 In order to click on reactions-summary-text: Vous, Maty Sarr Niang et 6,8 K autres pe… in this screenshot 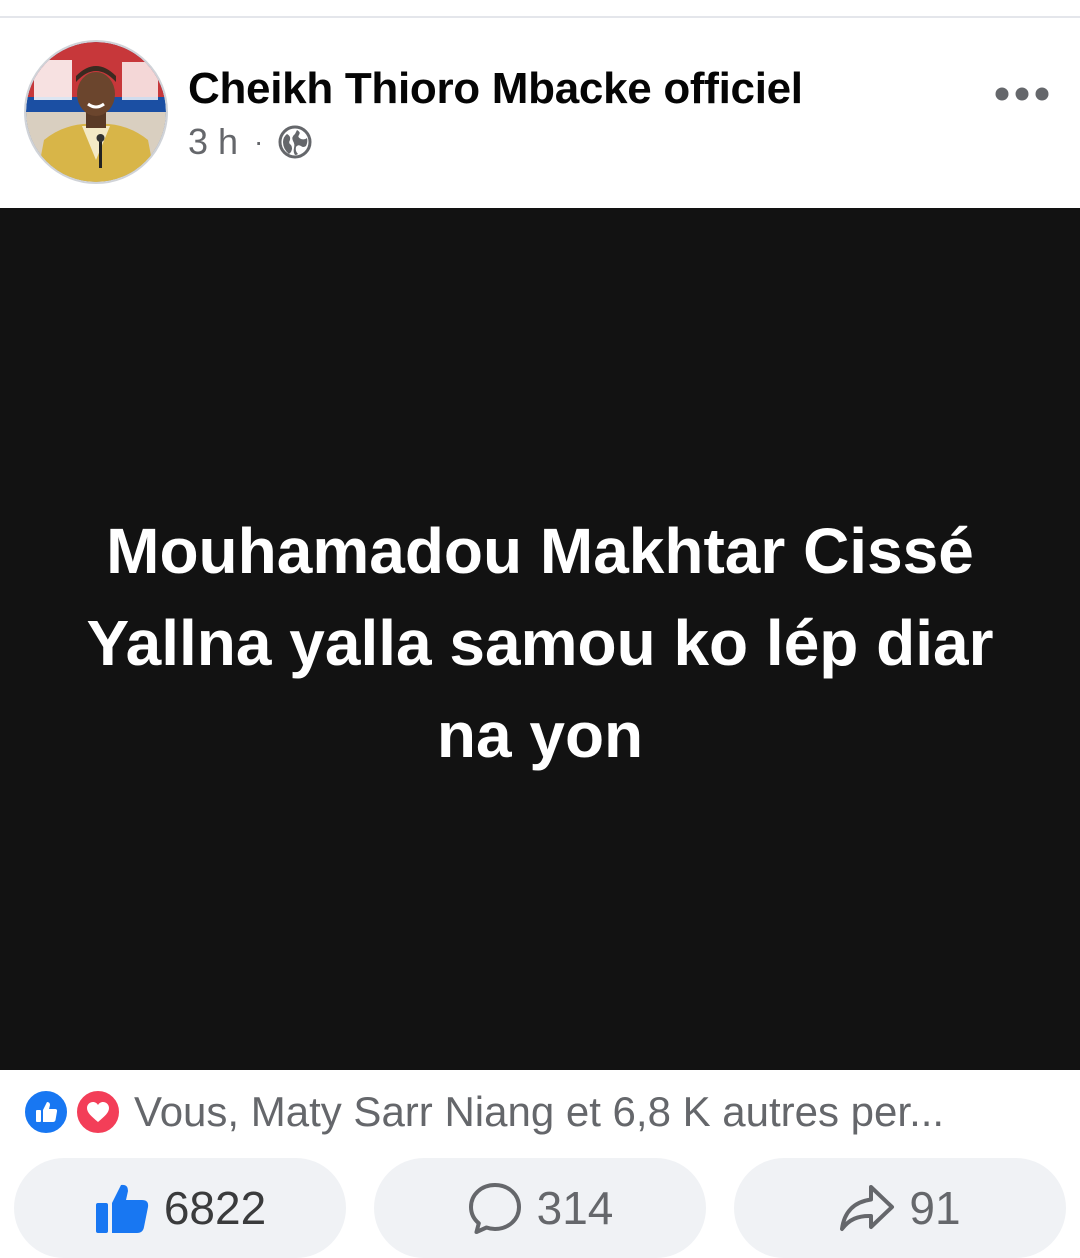, I will do `click(539, 1112)`.